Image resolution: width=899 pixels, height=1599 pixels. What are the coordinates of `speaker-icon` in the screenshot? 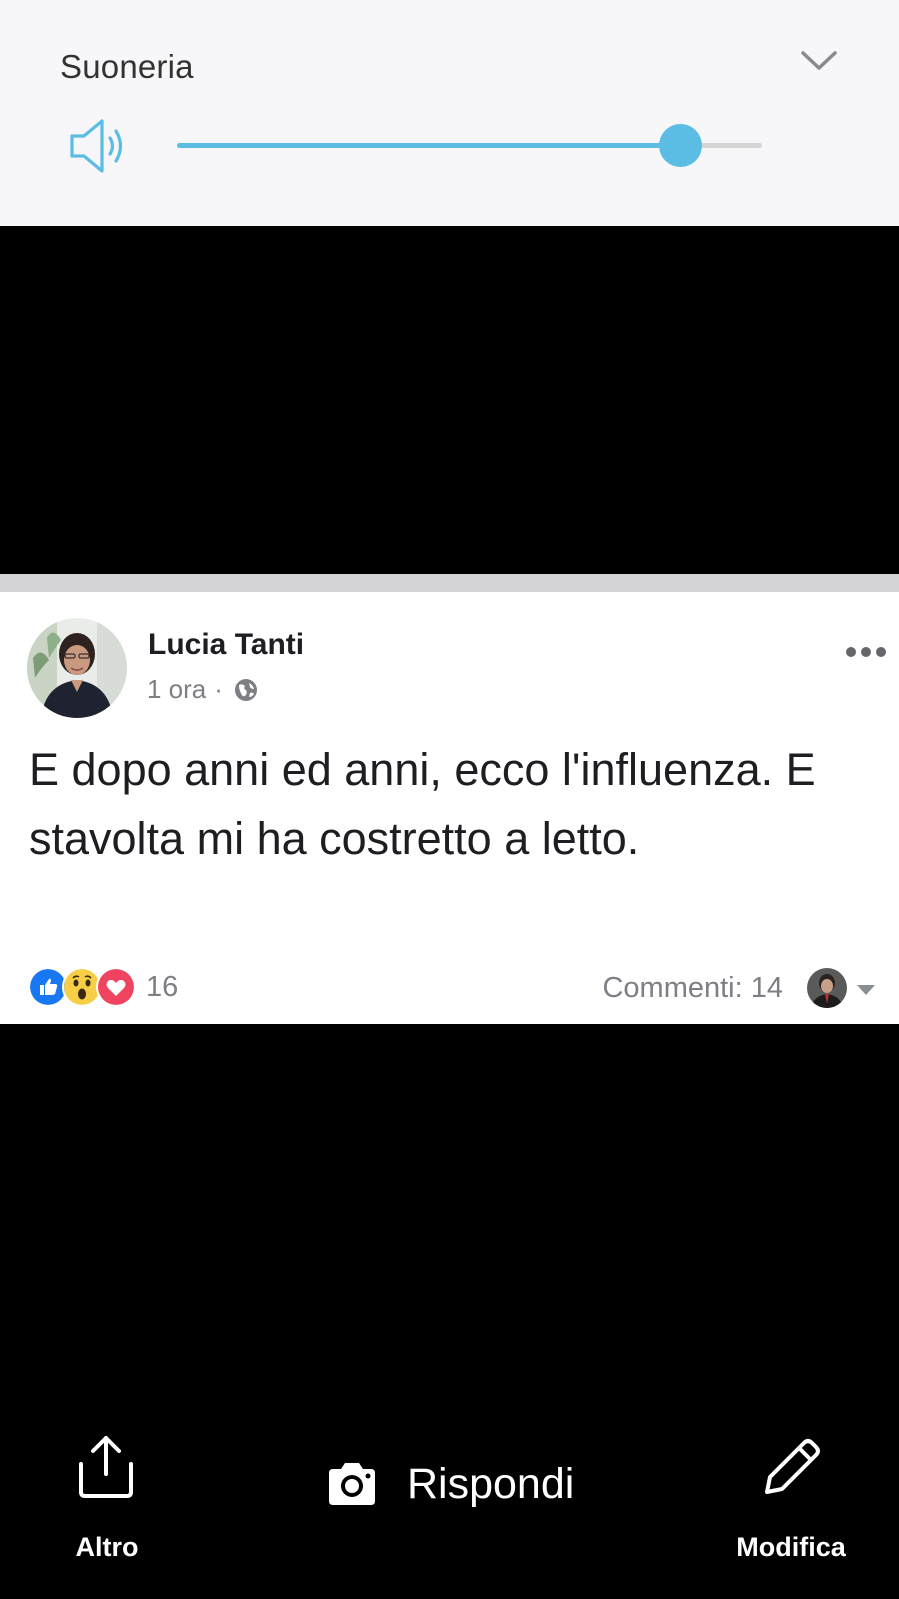 It's located at (100, 146).